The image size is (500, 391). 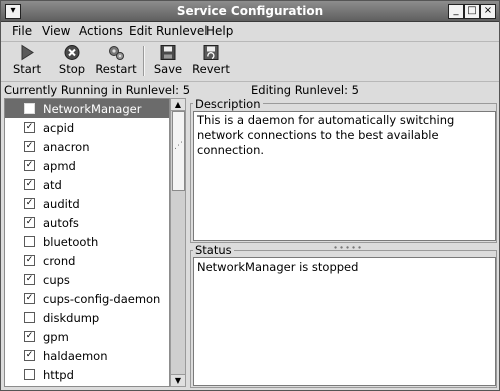 I want to click on service-name: atd, so click(x=52, y=185).